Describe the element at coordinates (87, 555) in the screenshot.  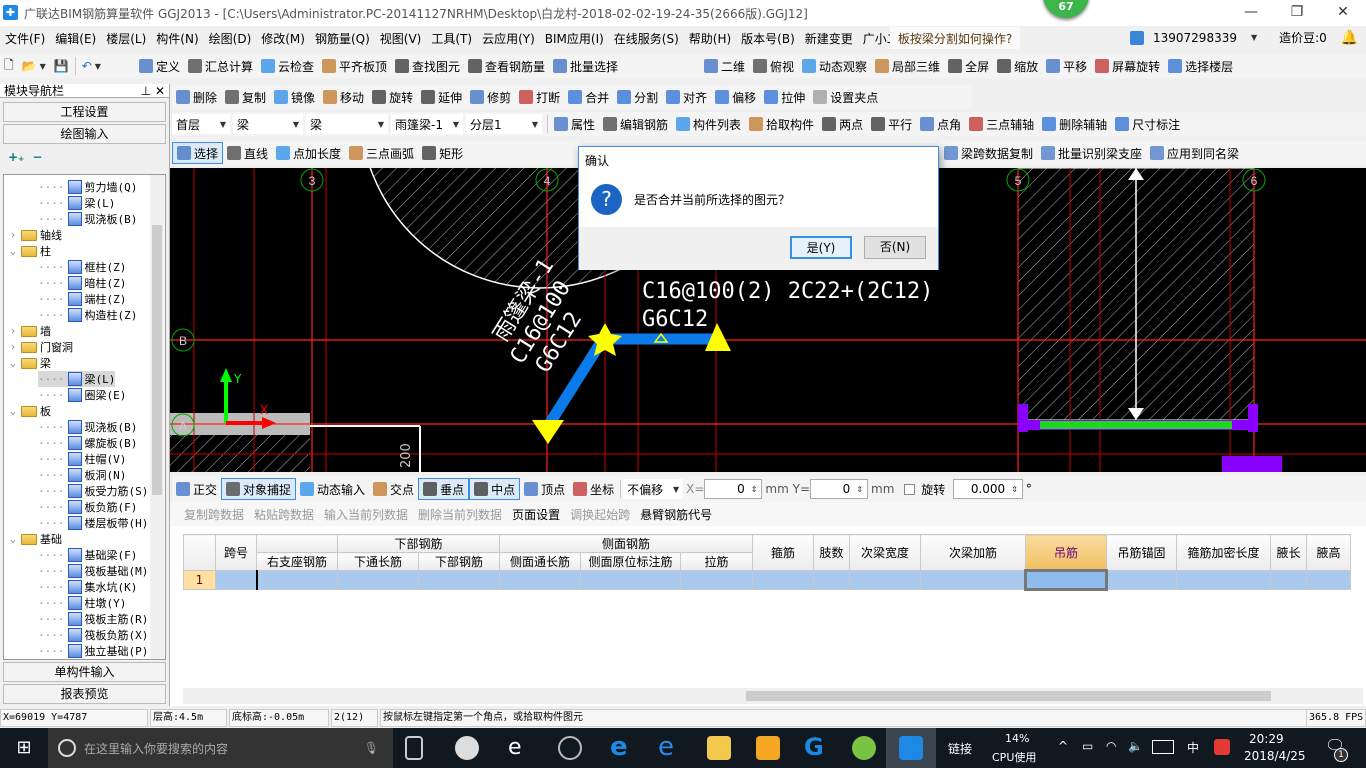
I see `tree-item: ···· 基础梁(F)` at that location.